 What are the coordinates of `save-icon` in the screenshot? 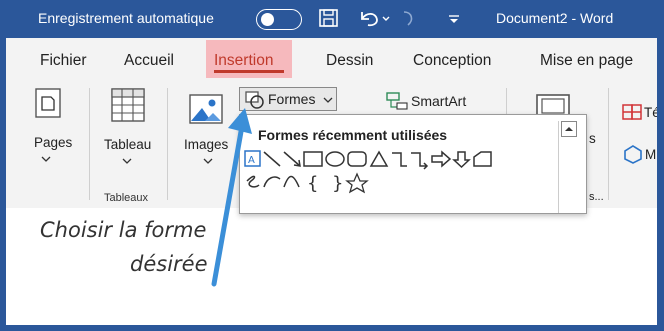 It's located at (329, 18).